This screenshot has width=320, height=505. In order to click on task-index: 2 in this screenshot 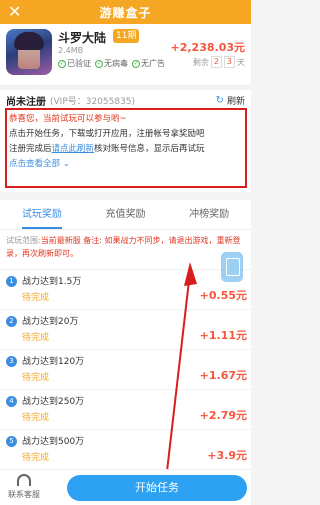, I will do `click(11, 321)`.